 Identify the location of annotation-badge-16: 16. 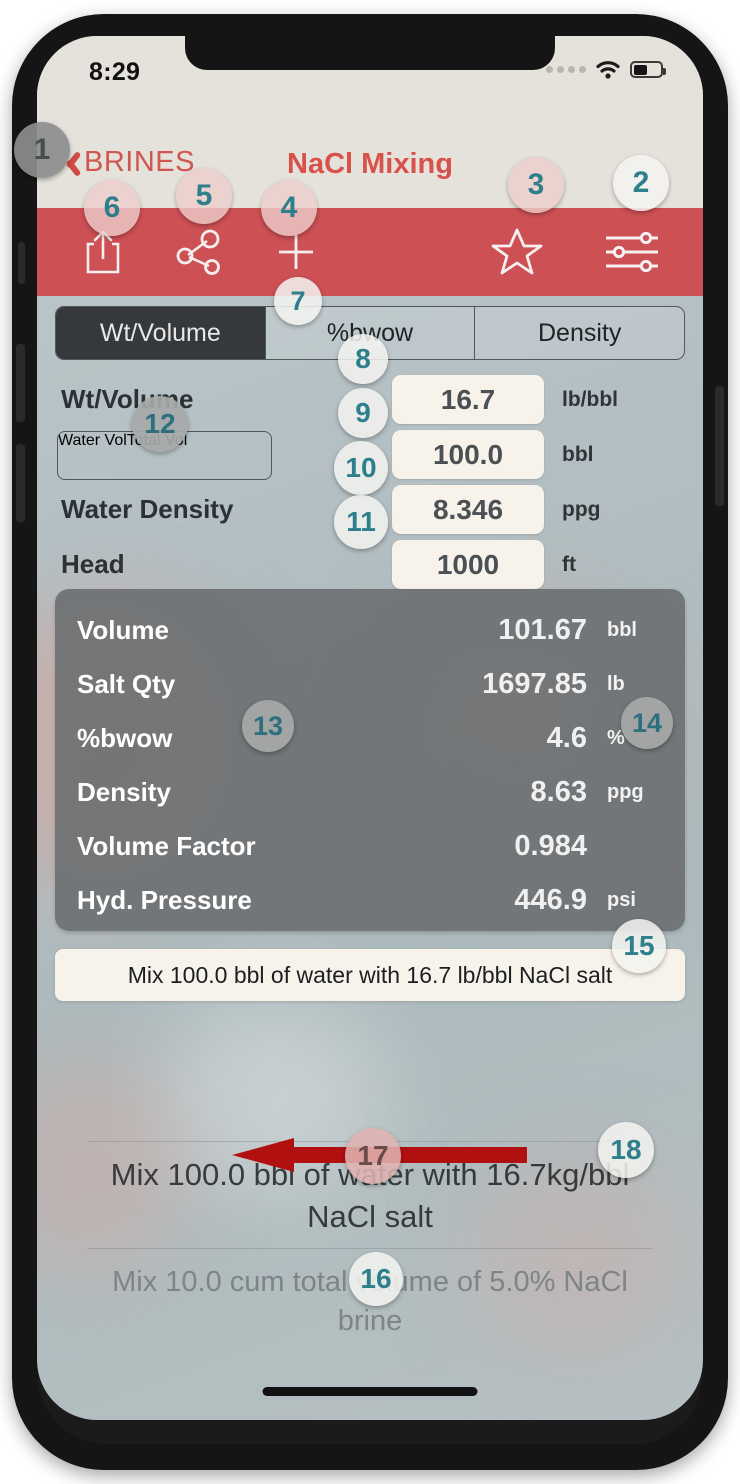
(376, 1279).